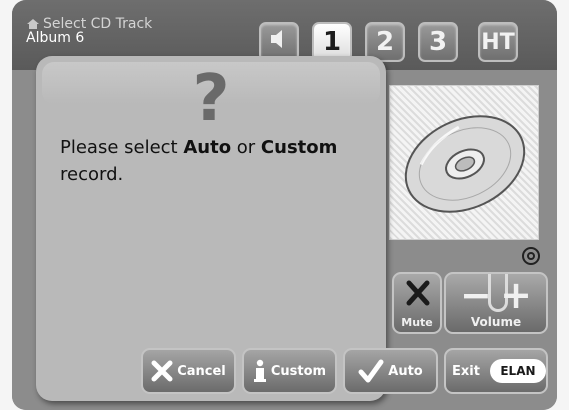  What do you see at coordinates (199, 161) in the screenshot?
I see `dialog-message: Please select Auto or Custom record.` at bounding box center [199, 161].